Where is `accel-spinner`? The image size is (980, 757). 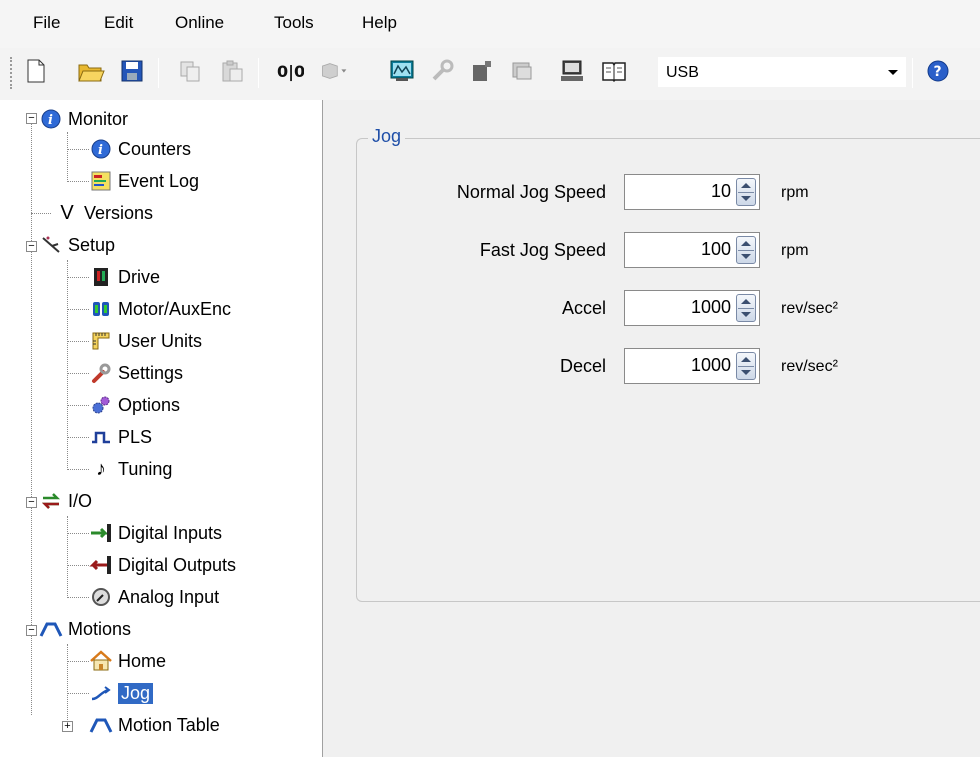
accel-spinner is located at coordinates (746, 308).